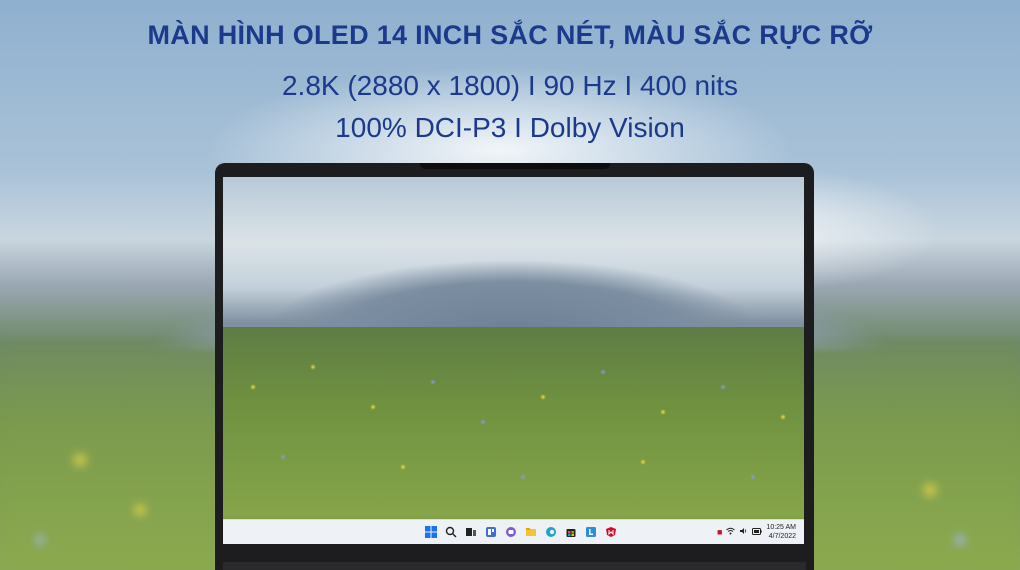  Describe the element at coordinates (510, 127) in the screenshot. I see `specs-line-2: 100% DCI-P3 I Dolby Vision` at that location.